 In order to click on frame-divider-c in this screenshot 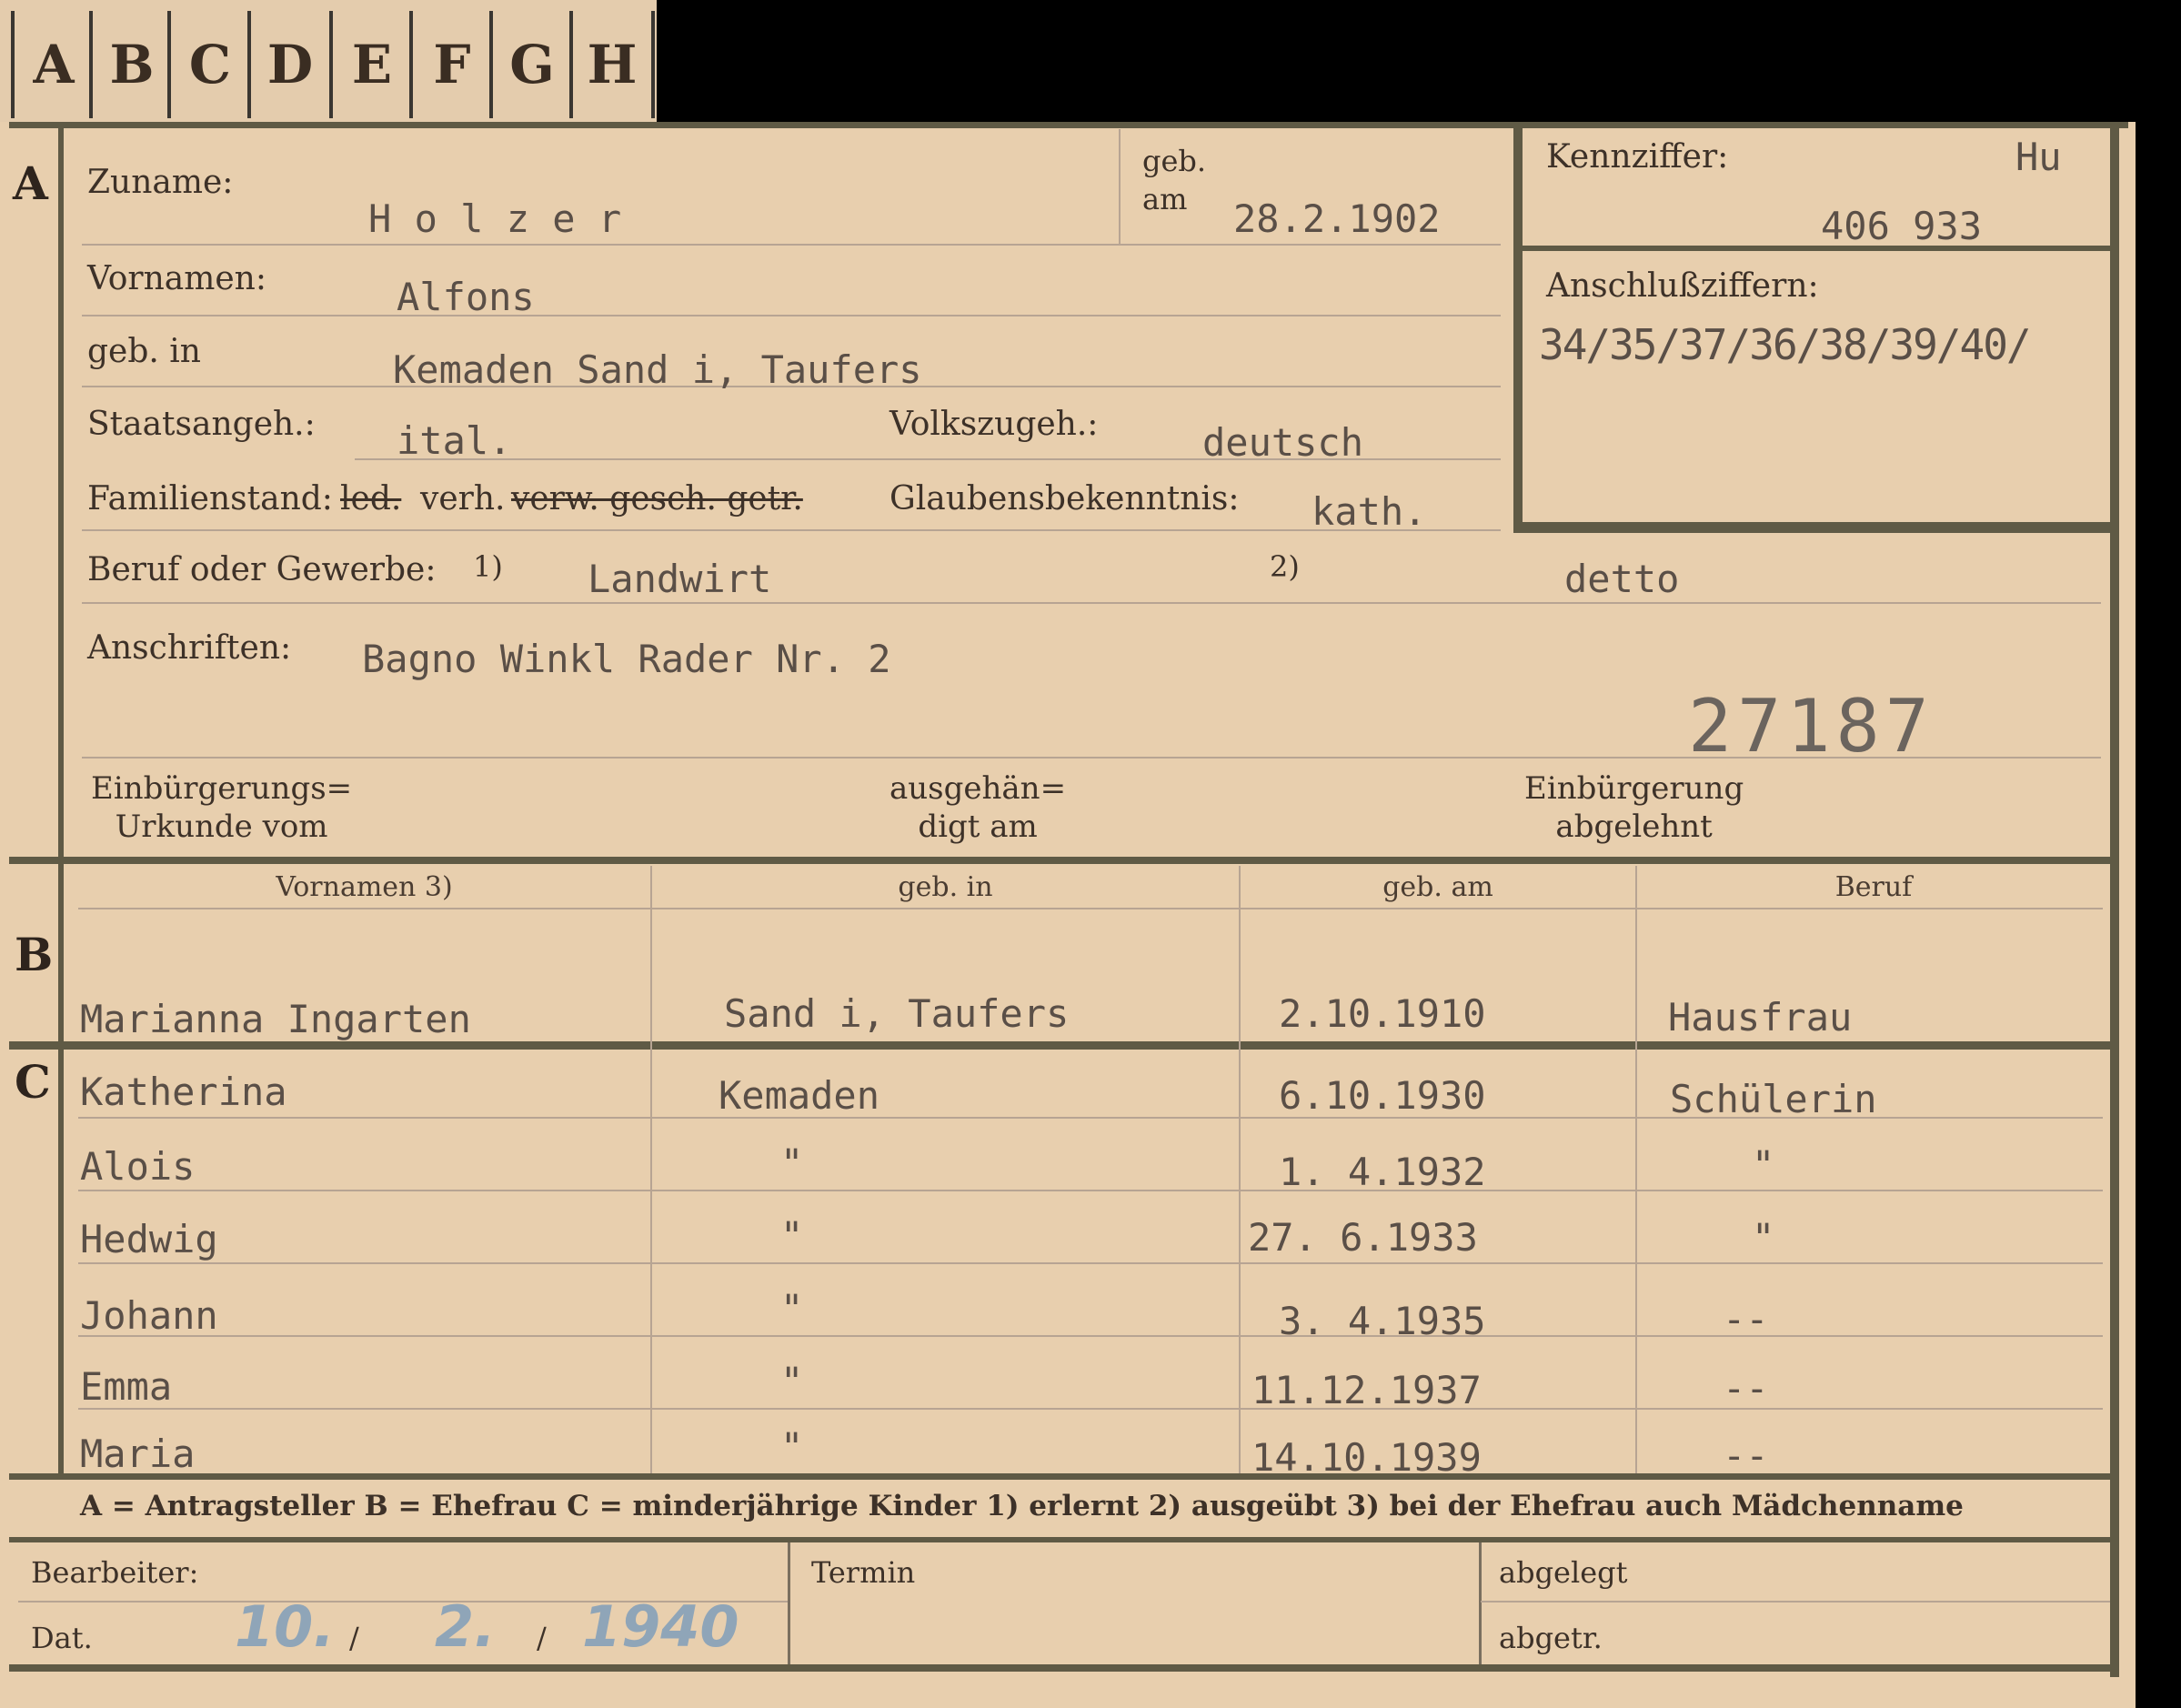, I will do `click(1064, 1476)`.